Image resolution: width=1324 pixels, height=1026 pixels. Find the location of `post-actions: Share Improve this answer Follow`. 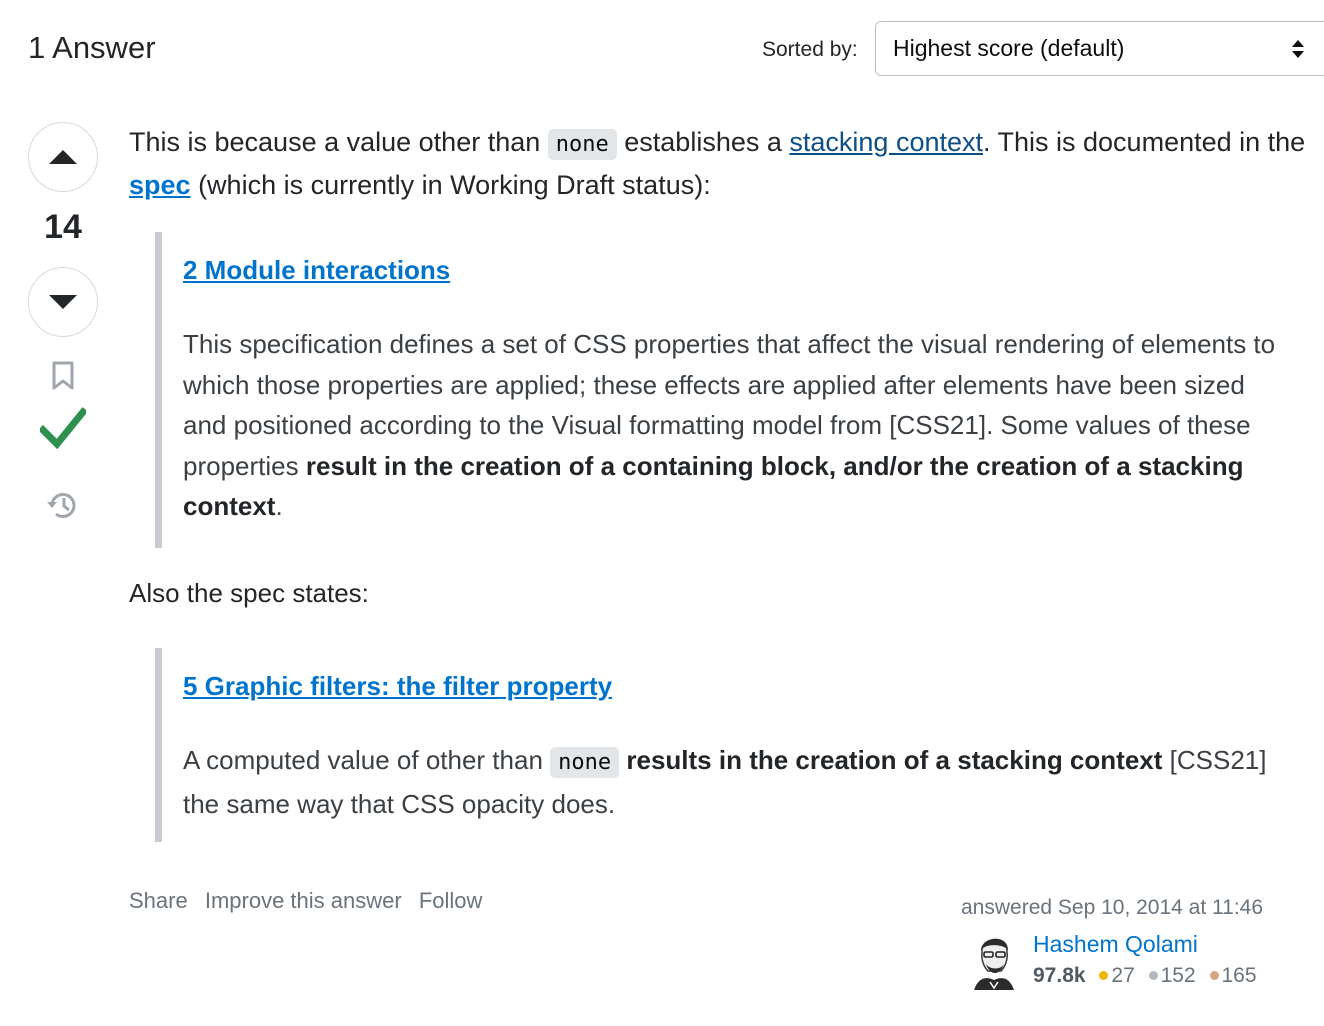

post-actions: Share Improve this answer Follow is located at coordinates (311, 901).